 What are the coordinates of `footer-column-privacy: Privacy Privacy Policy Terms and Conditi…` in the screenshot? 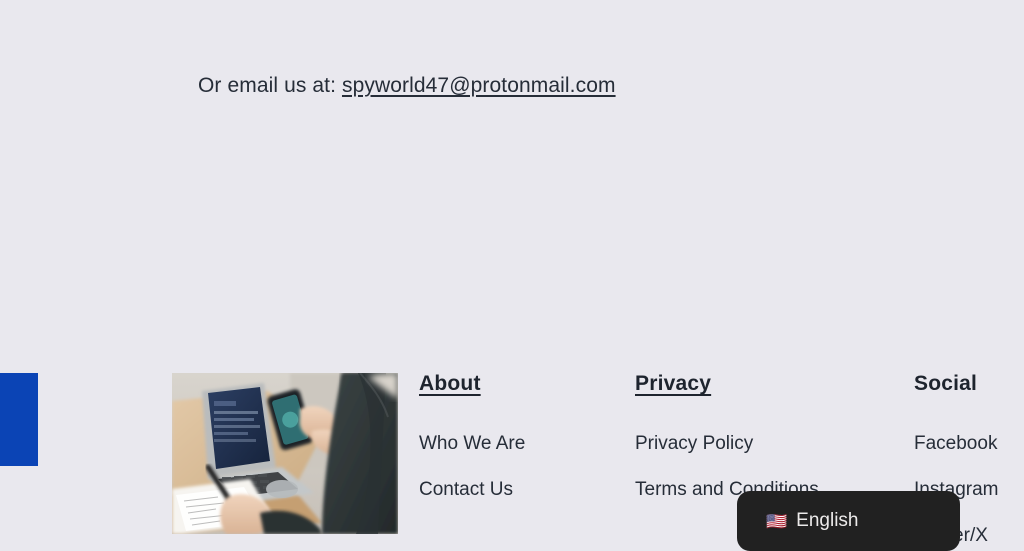 It's located at (727, 436).